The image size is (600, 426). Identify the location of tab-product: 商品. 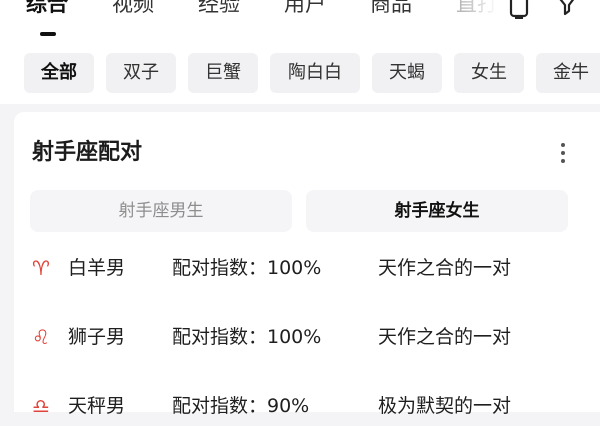
(391, 9).